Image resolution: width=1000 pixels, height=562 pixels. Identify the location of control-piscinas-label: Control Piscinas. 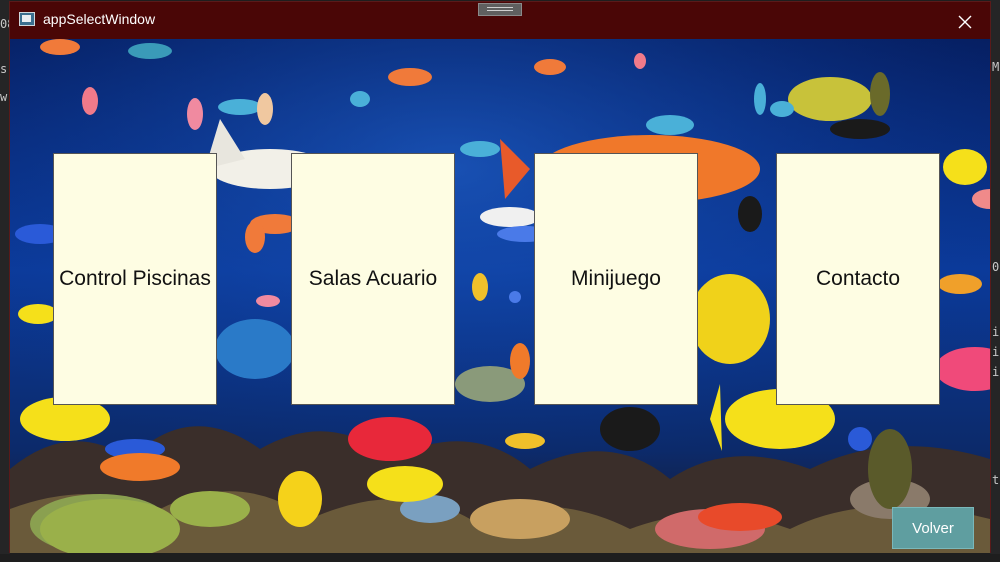
(135, 278).